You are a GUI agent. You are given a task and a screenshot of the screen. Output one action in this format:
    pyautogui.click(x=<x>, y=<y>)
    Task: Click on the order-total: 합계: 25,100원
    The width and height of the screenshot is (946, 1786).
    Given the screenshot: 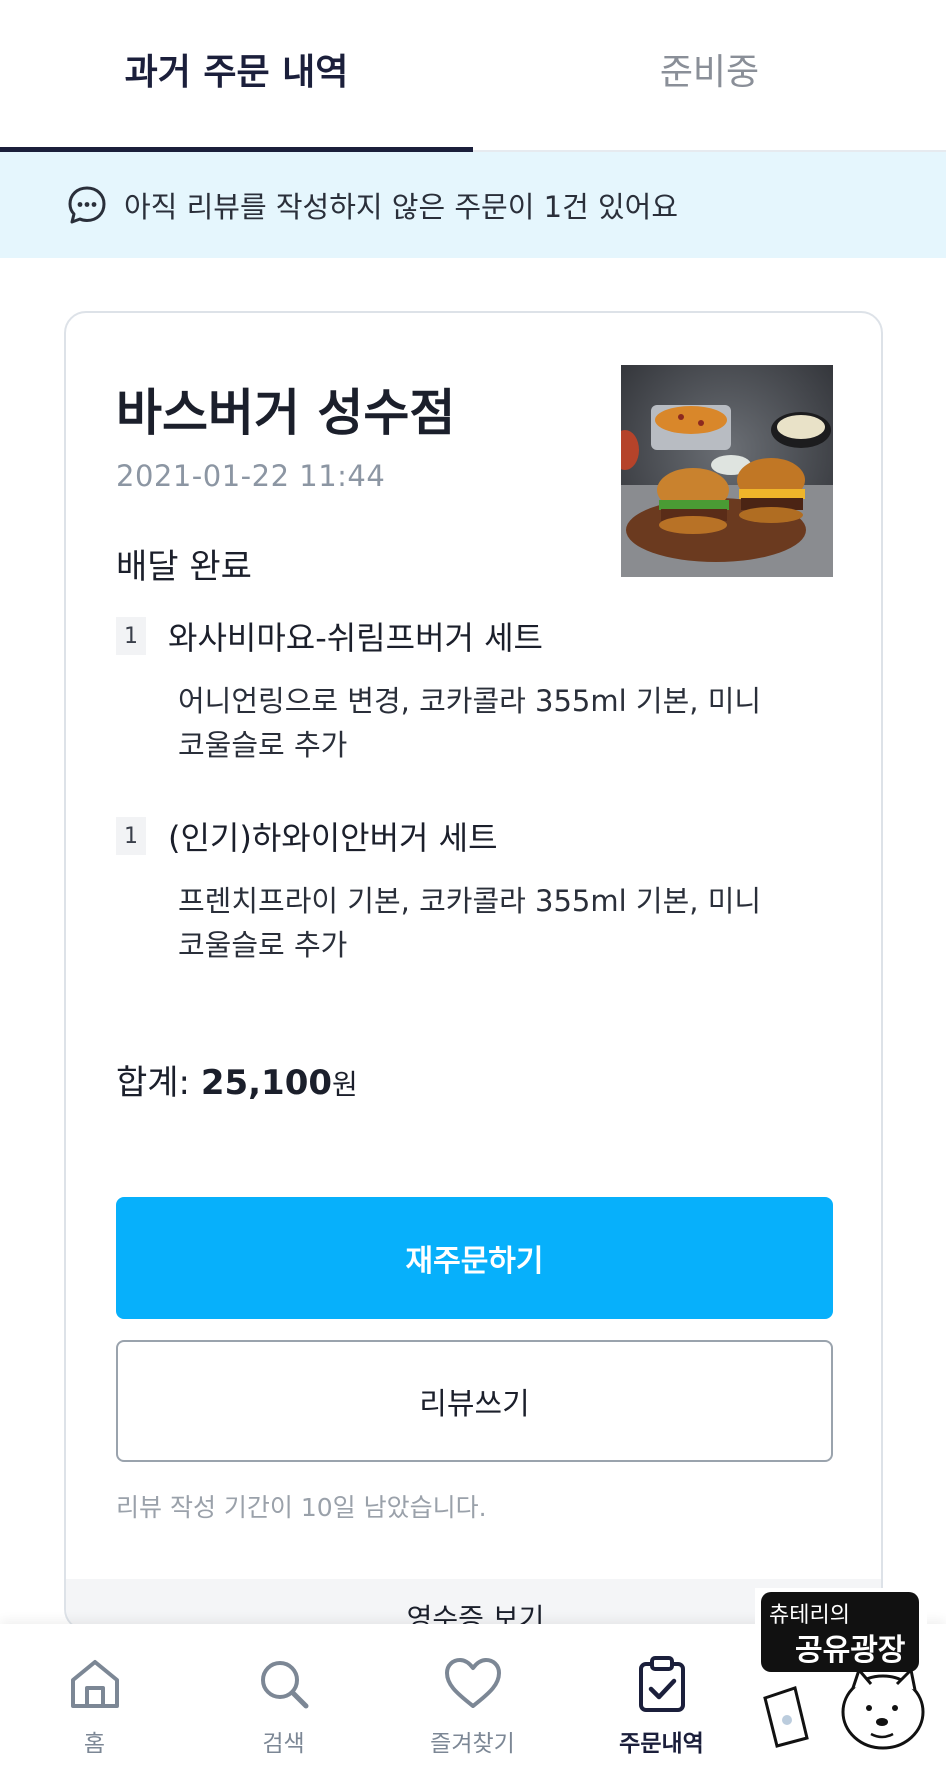 What is the action you would take?
    pyautogui.click(x=237, y=1079)
    